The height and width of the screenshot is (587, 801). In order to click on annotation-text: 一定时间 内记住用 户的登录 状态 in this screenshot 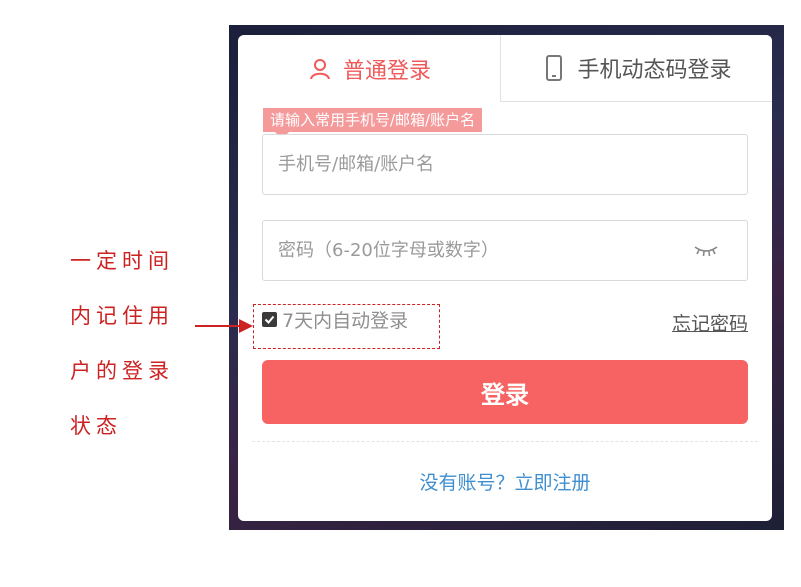, I will do `click(137, 344)`.